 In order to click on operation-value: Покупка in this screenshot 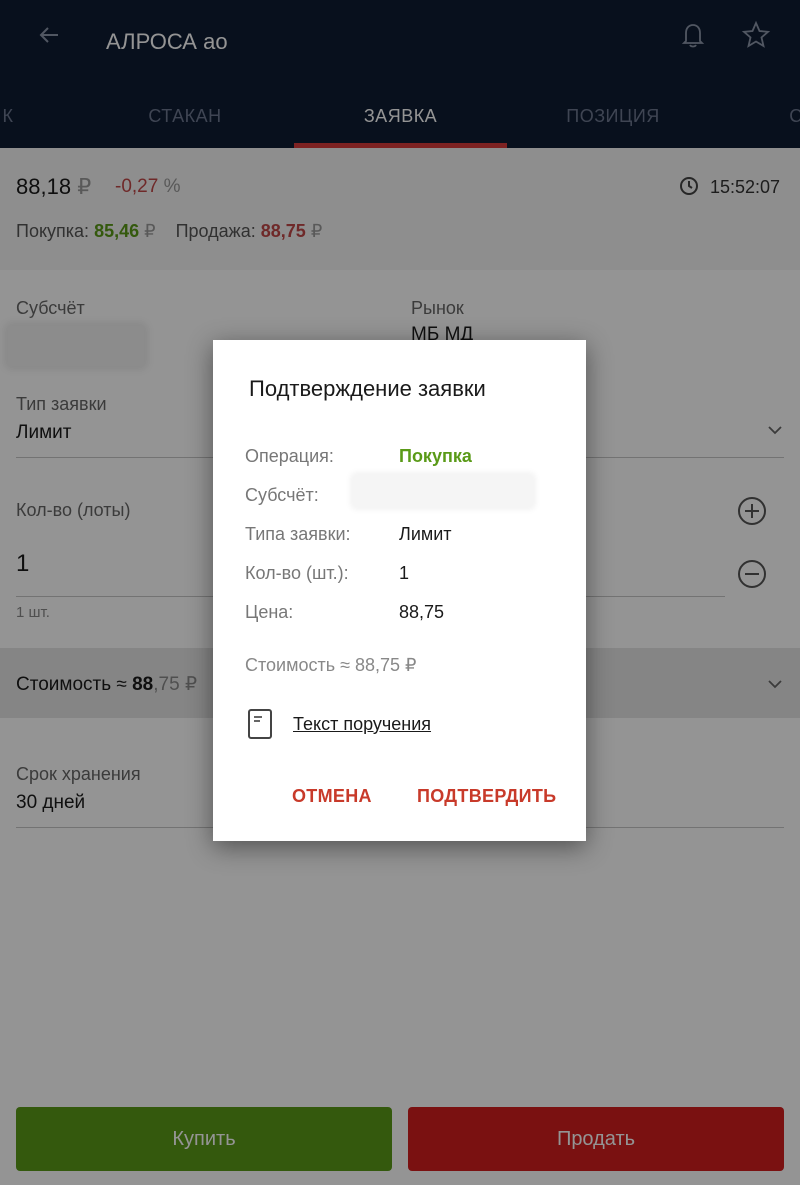, I will do `click(435, 456)`.